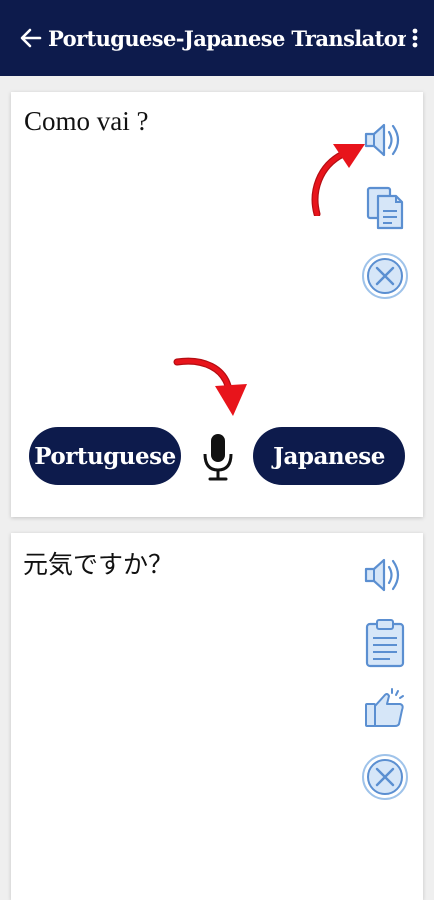 Image resolution: width=434 pixels, height=900 pixels. I want to click on copy-icon, so click(385, 208).